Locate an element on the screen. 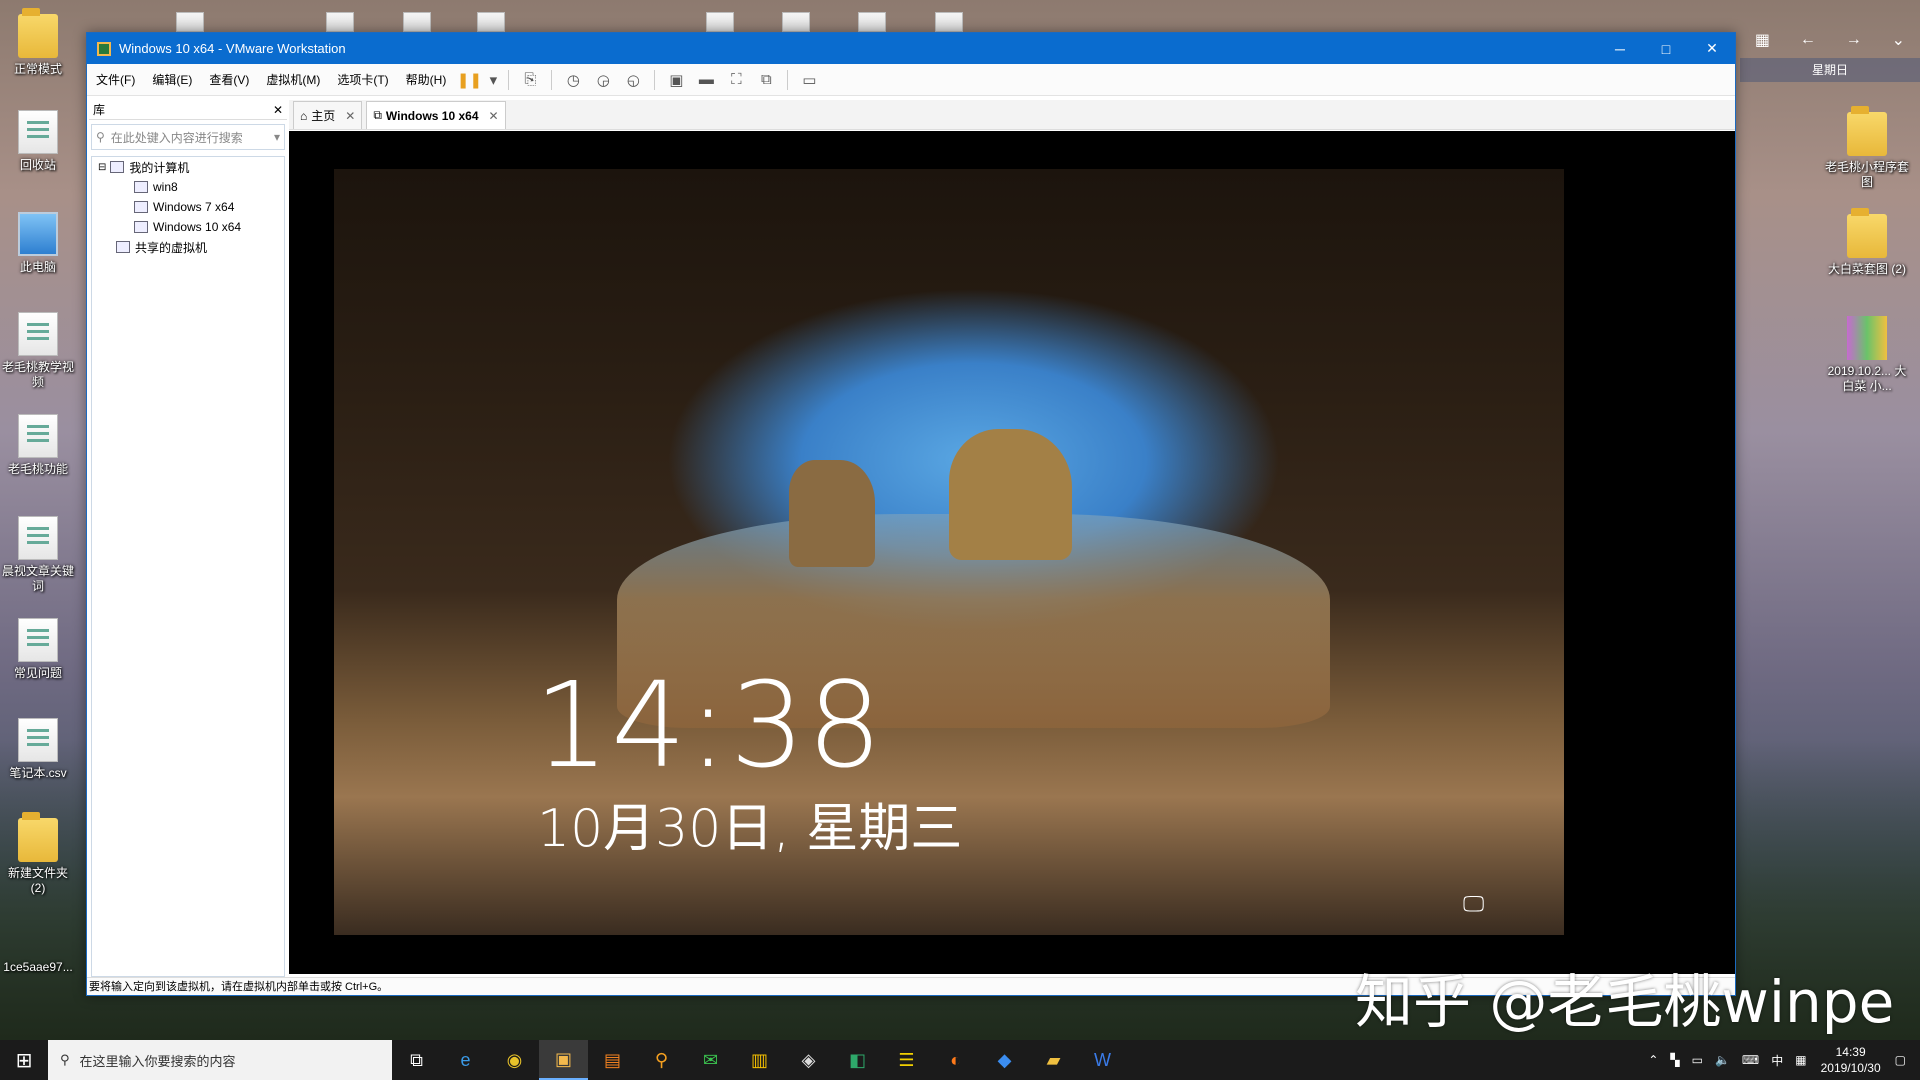 The image size is (1920, 1080). desktop-icon-features: 老毛桃功能 is located at coordinates (38, 445).